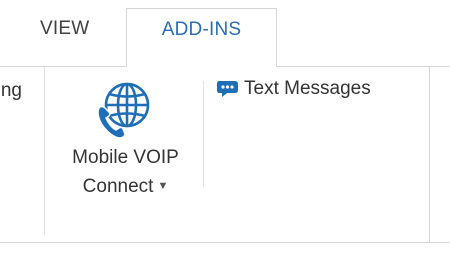 The height and width of the screenshot is (257, 450). Describe the element at coordinates (125, 157) in the screenshot. I see `mobile-voip-label-line1: Mobile VOIP` at that location.